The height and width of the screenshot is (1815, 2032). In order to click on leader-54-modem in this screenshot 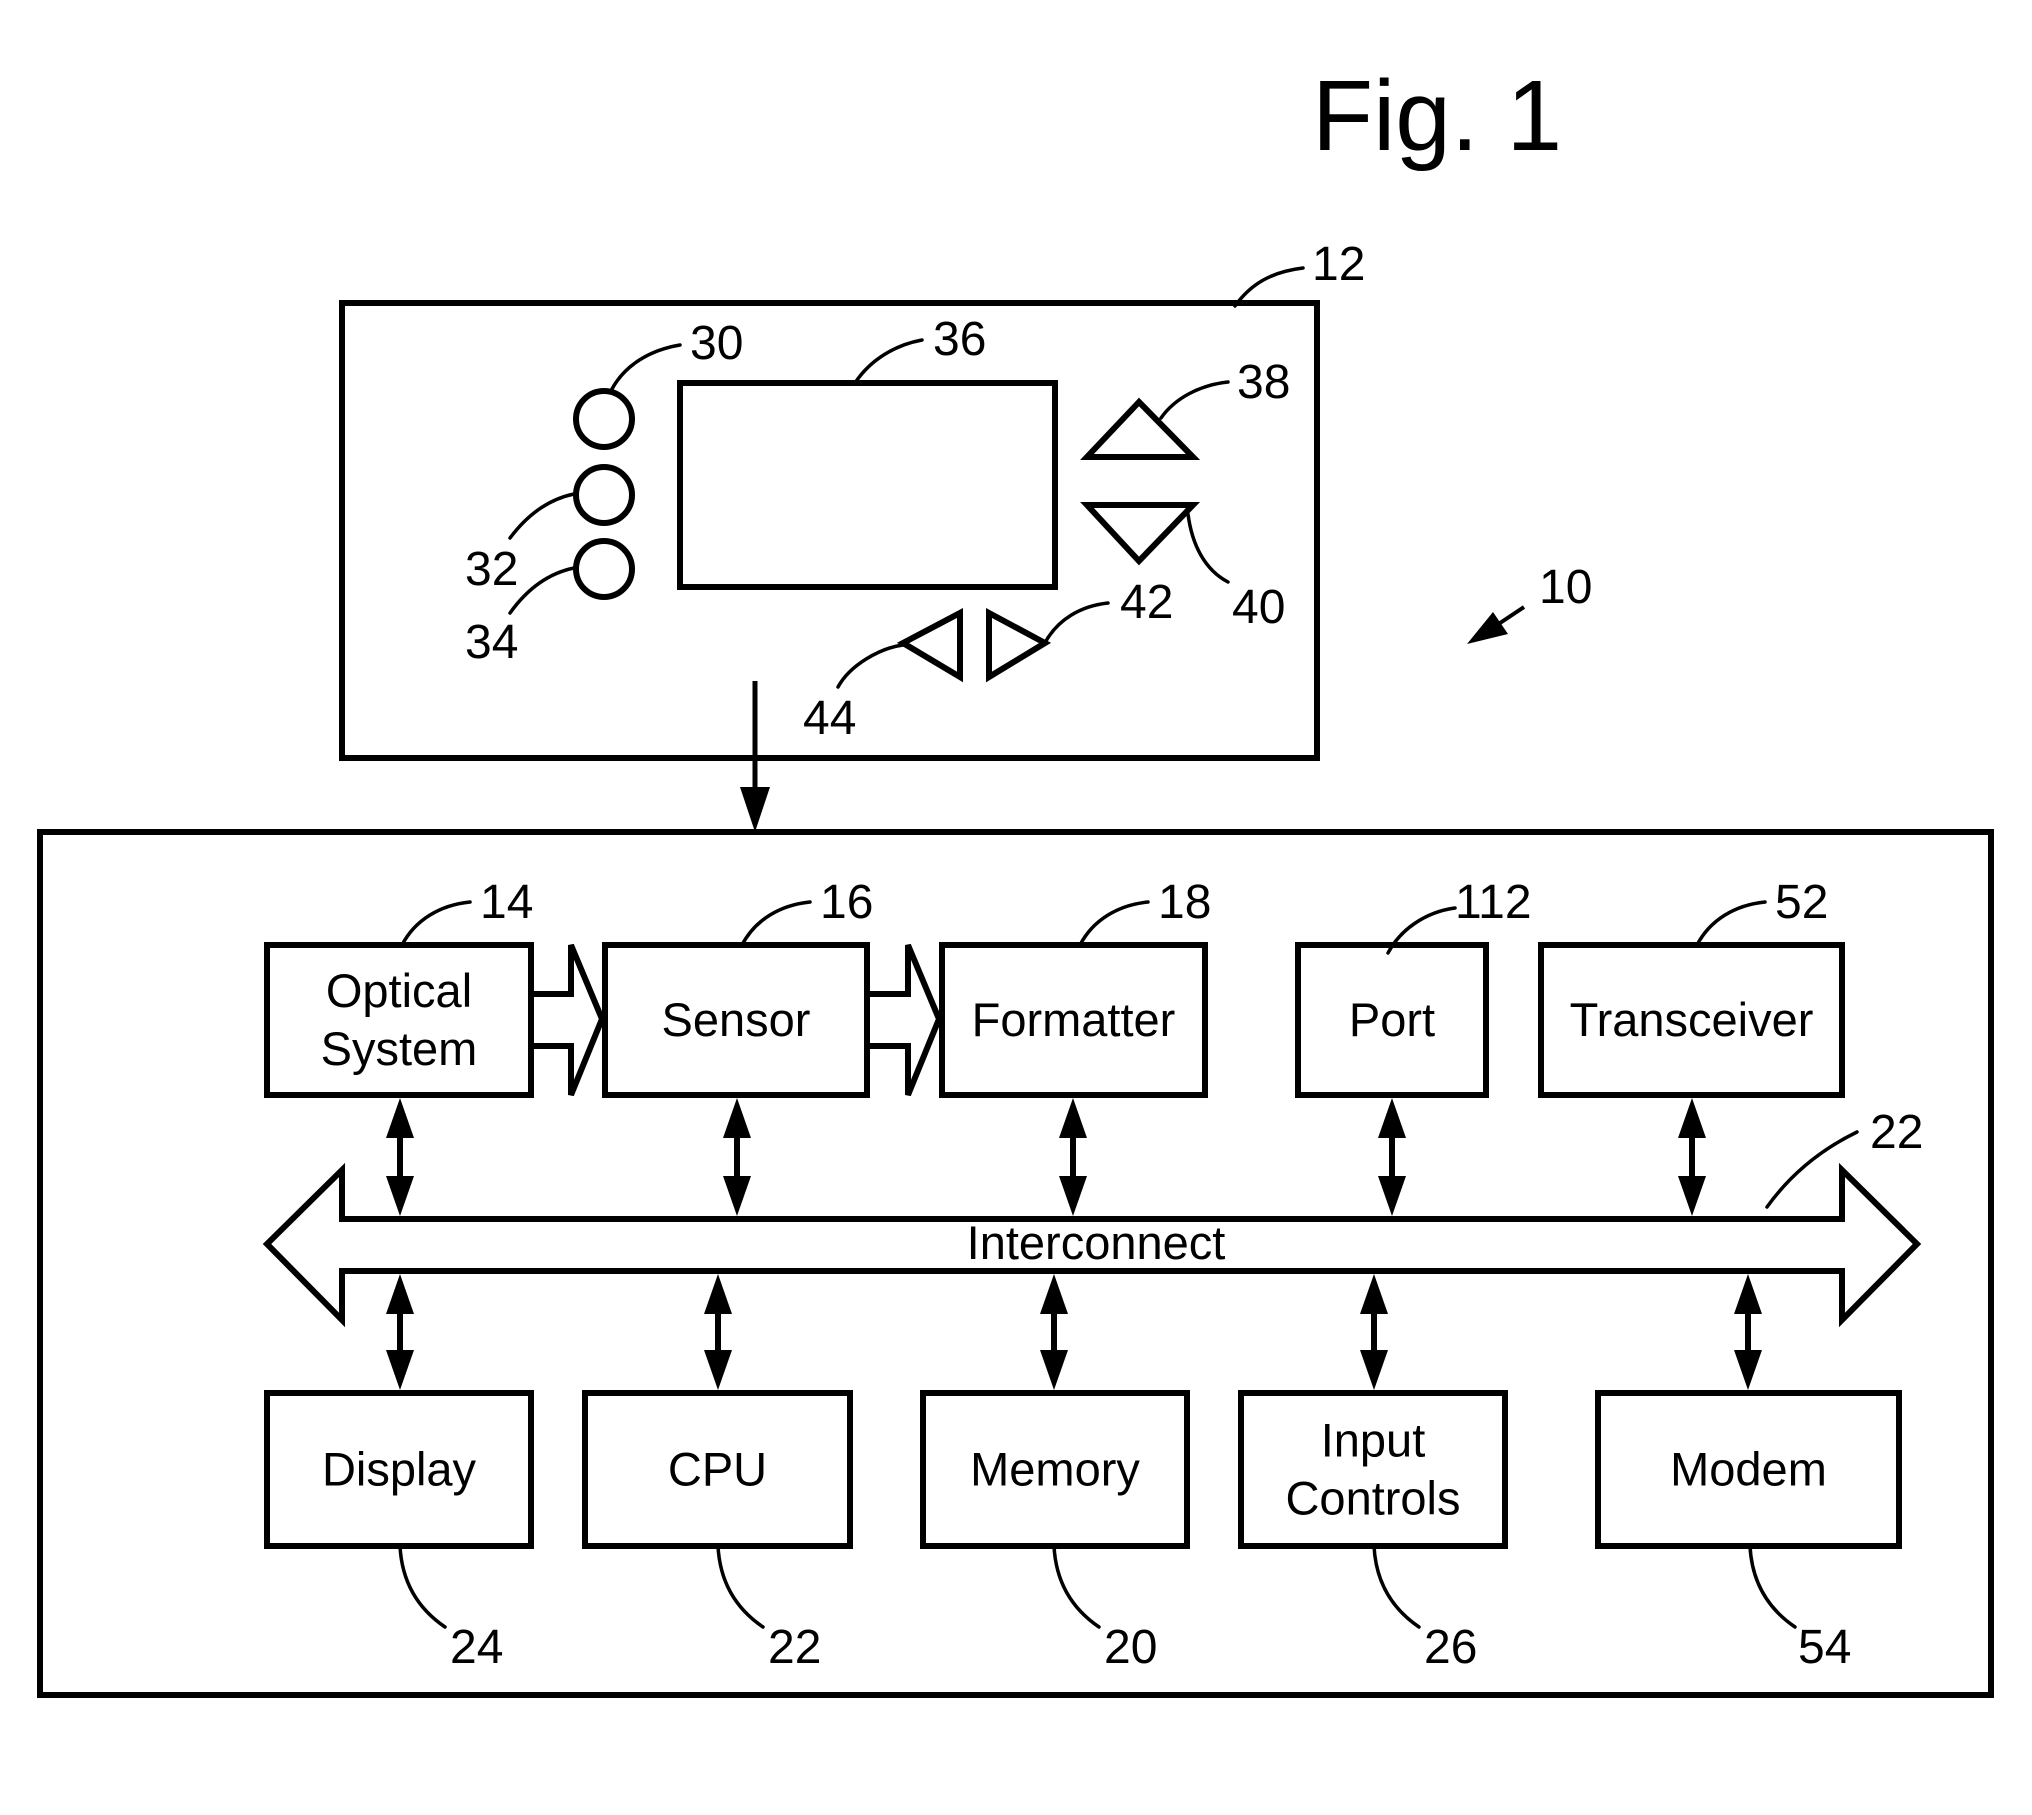, I will do `click(1772, 1586)`.